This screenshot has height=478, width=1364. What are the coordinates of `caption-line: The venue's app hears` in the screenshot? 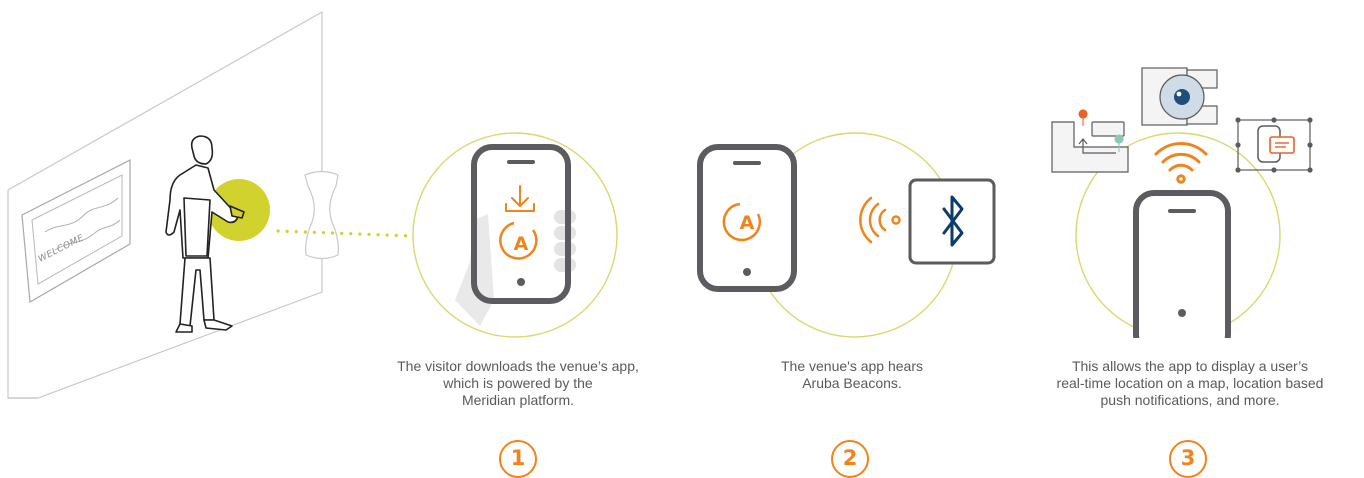 It's located at (852, 366).